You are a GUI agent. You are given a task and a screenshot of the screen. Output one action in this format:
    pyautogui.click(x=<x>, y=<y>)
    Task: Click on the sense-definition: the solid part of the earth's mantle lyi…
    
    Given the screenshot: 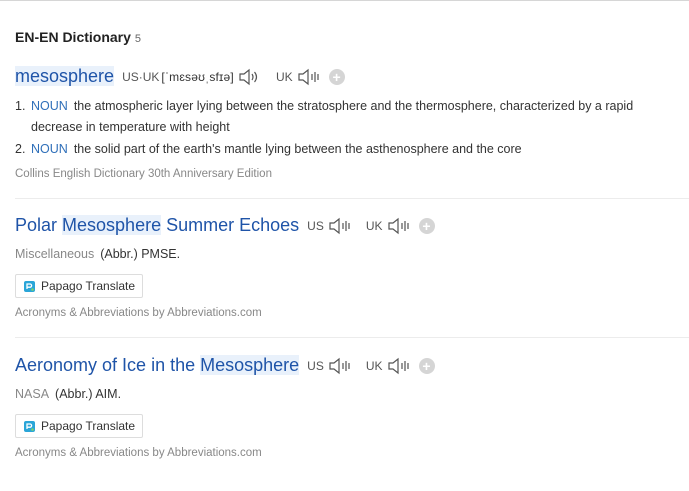 What is the action you would take?
    pyautogui.click(x=297, y=149)
    